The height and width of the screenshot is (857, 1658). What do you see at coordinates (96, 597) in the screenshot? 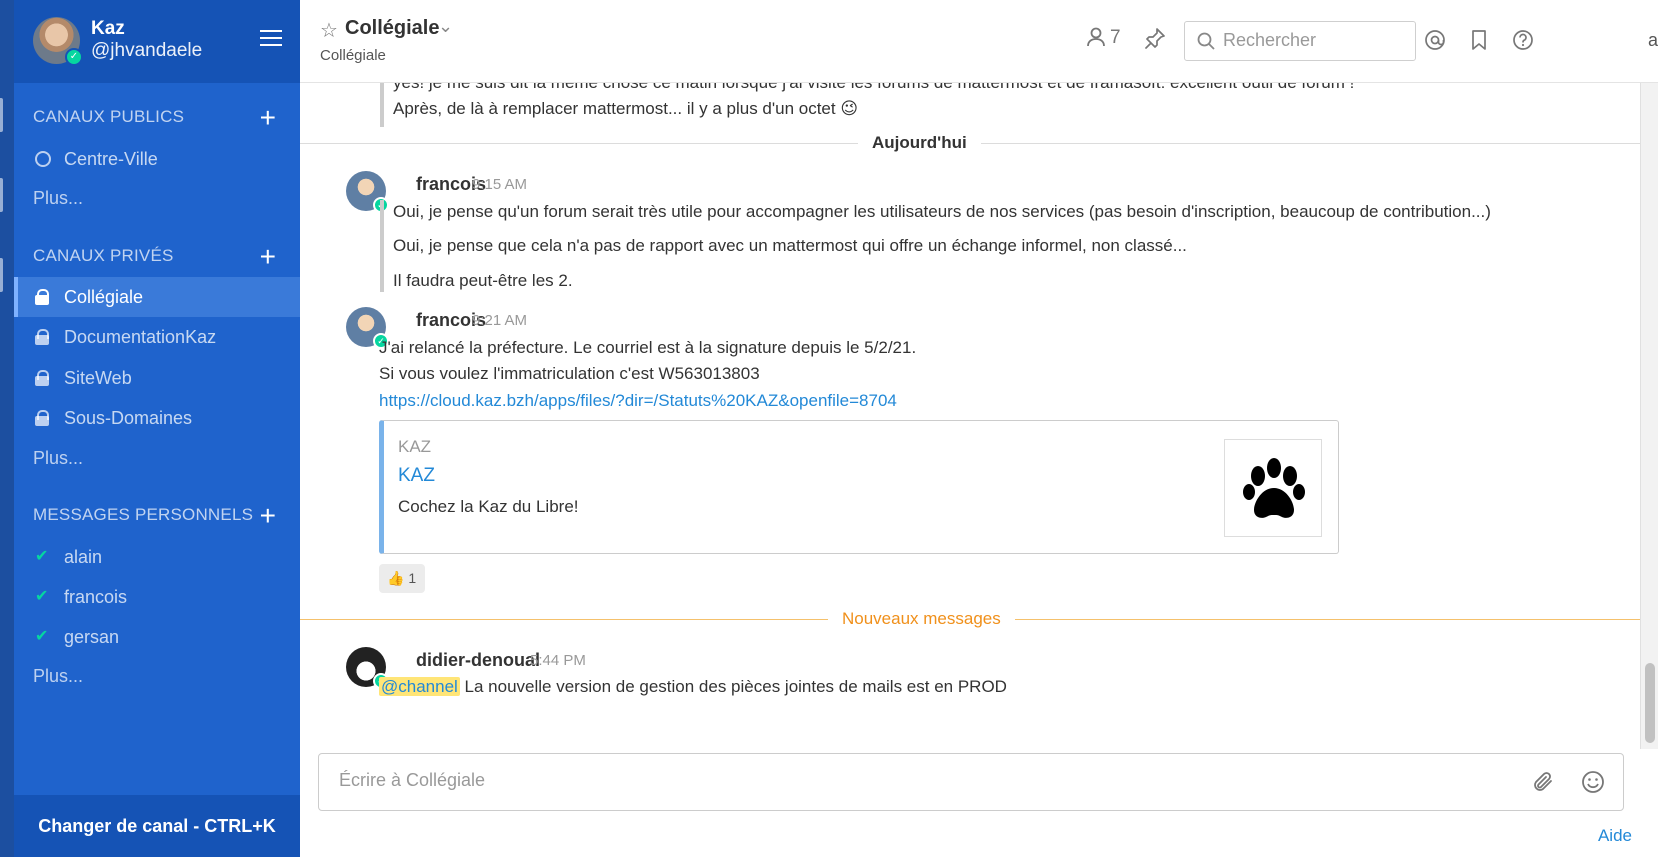
I see `sidebar-item-label: francois` at bounding box center [96, 597].